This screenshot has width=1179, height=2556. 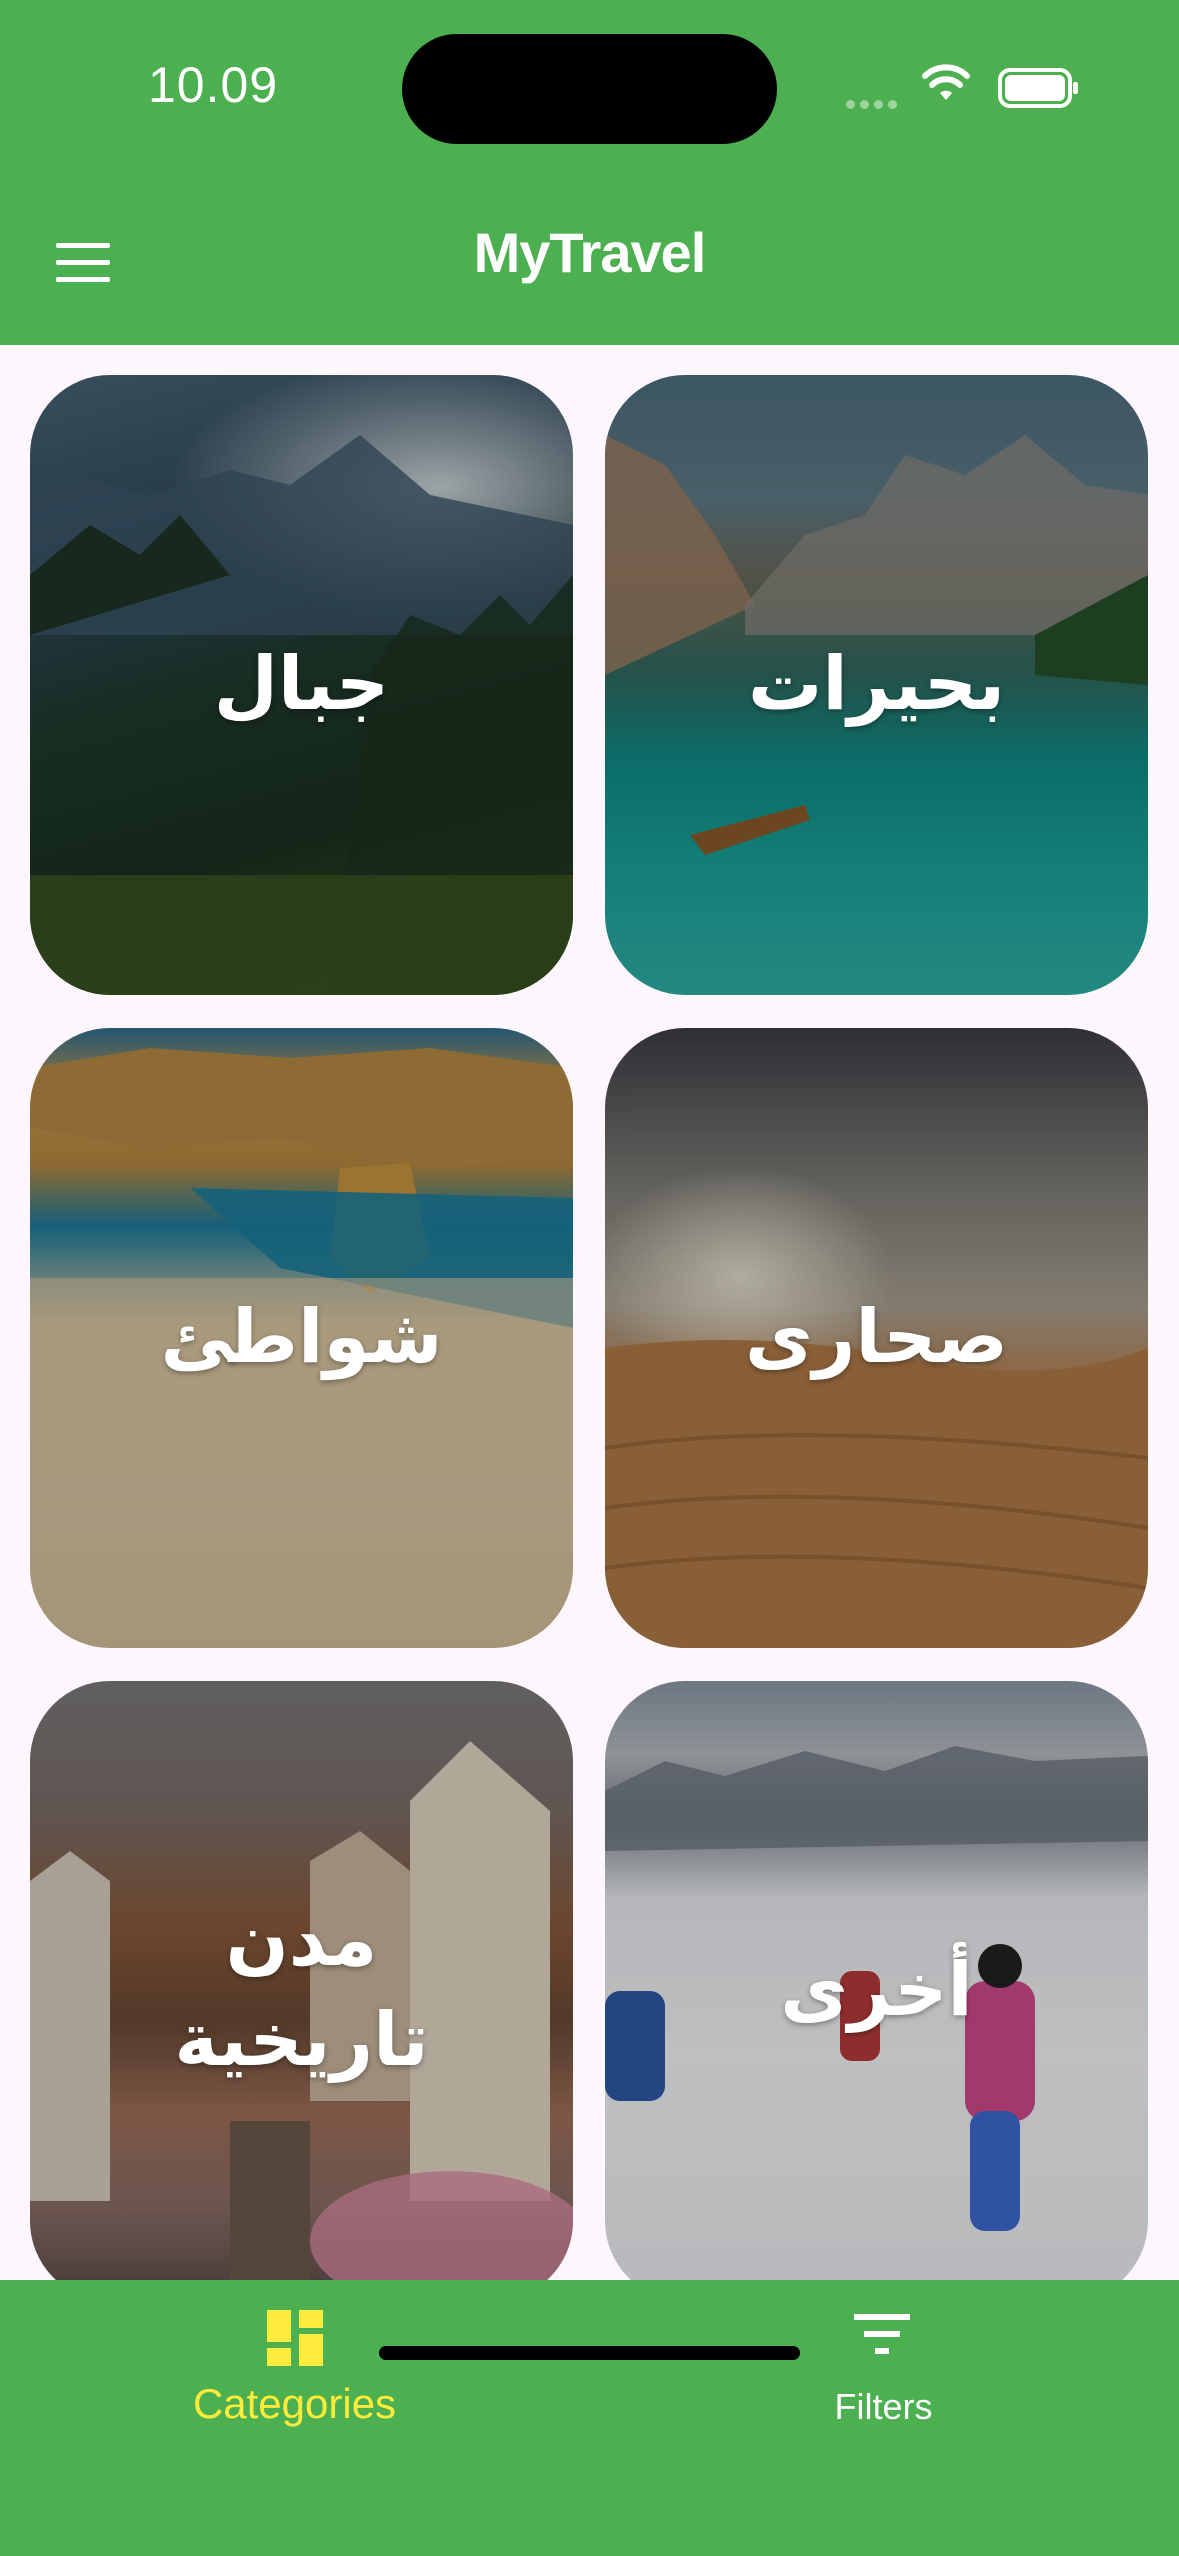 I want to click on tab-categories: Categories, so click(x=294, y=2385).